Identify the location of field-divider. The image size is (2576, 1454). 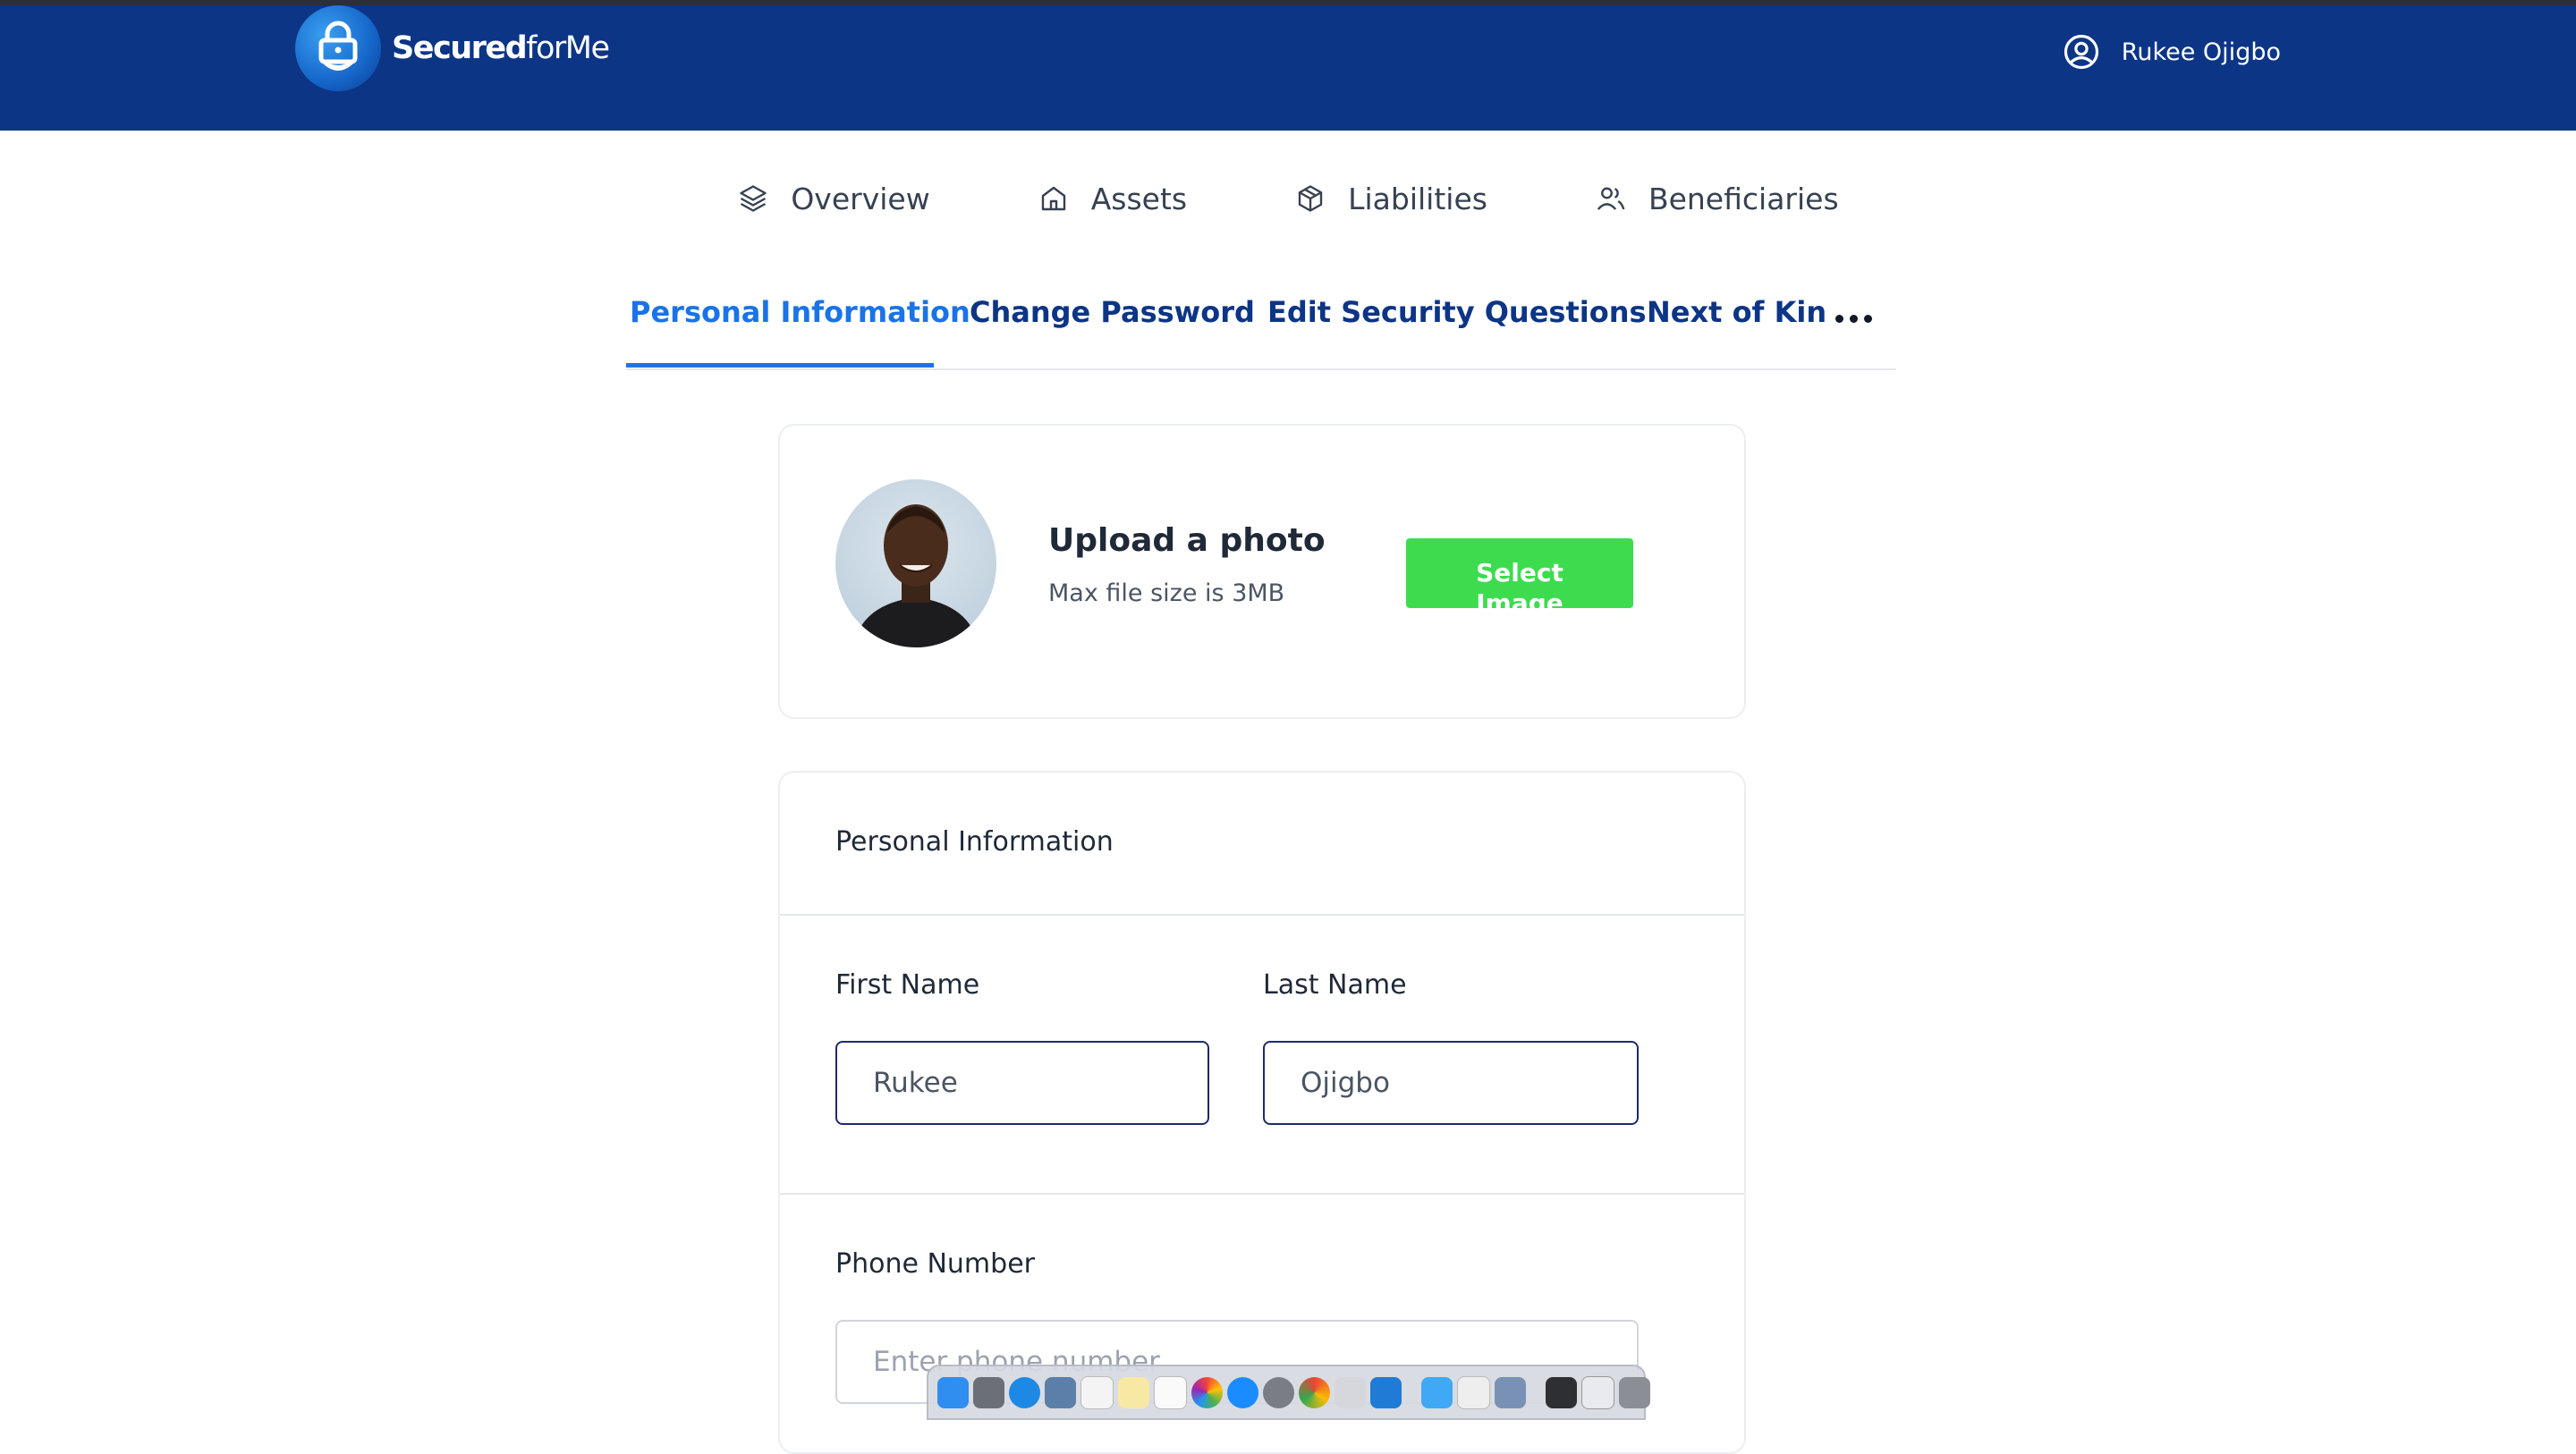
(1262, 1194).